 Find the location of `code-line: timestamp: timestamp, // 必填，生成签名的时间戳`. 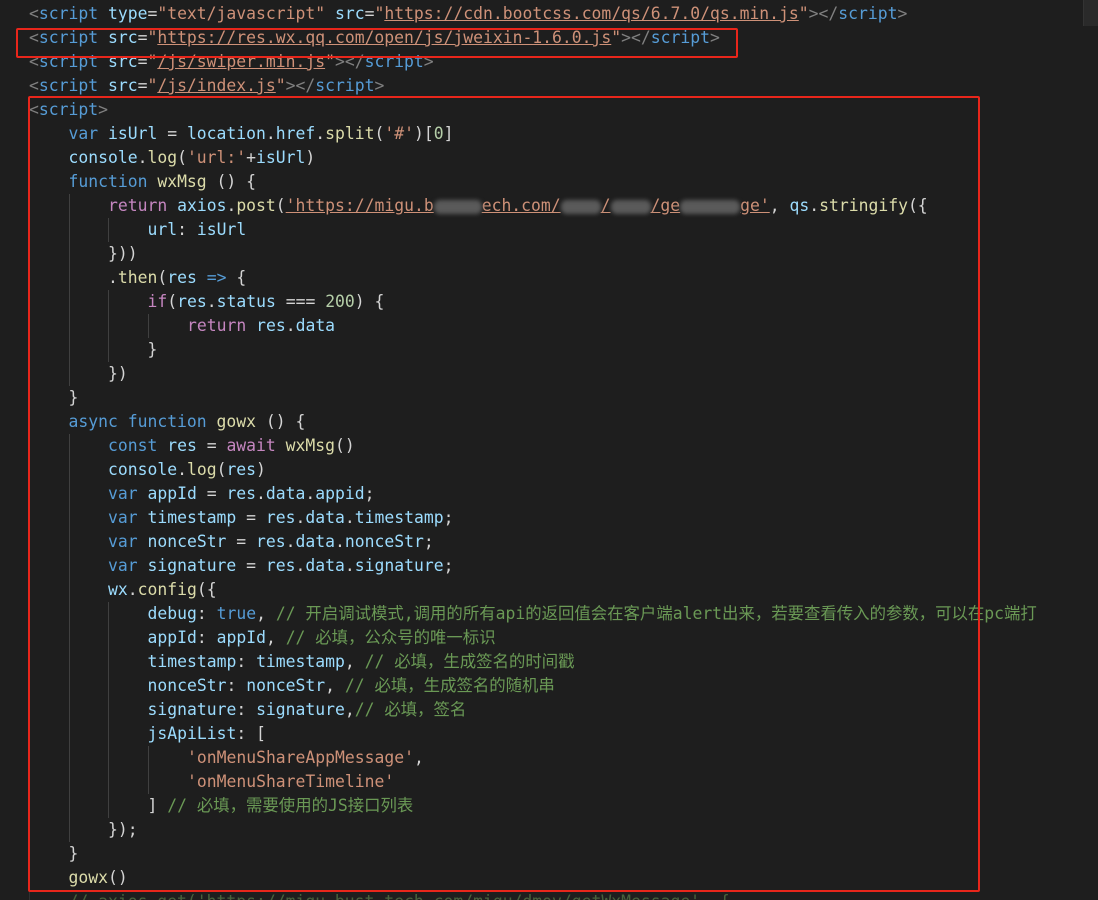

code-line: timestamp: timestamp, // 必填，生成签名的时间戳 is located at coordinates (563, 662).